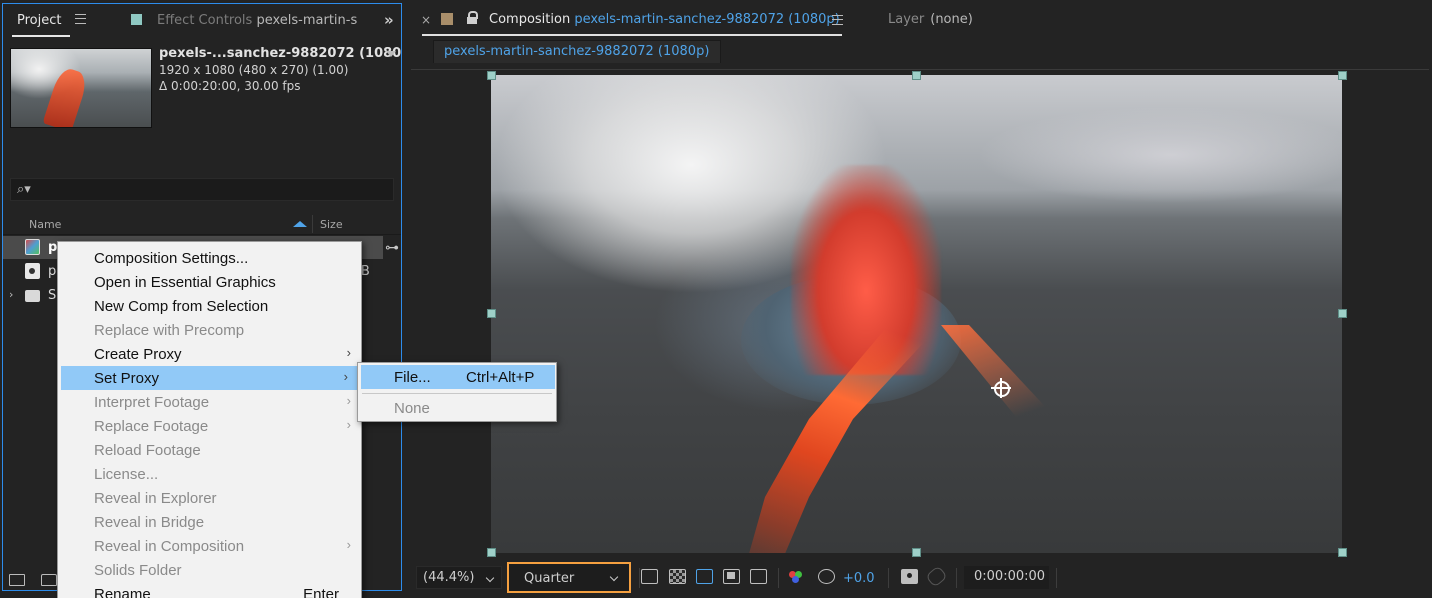 The image size is (1432, 598). I want to click on channel-blue-dot, so click(795, 579).